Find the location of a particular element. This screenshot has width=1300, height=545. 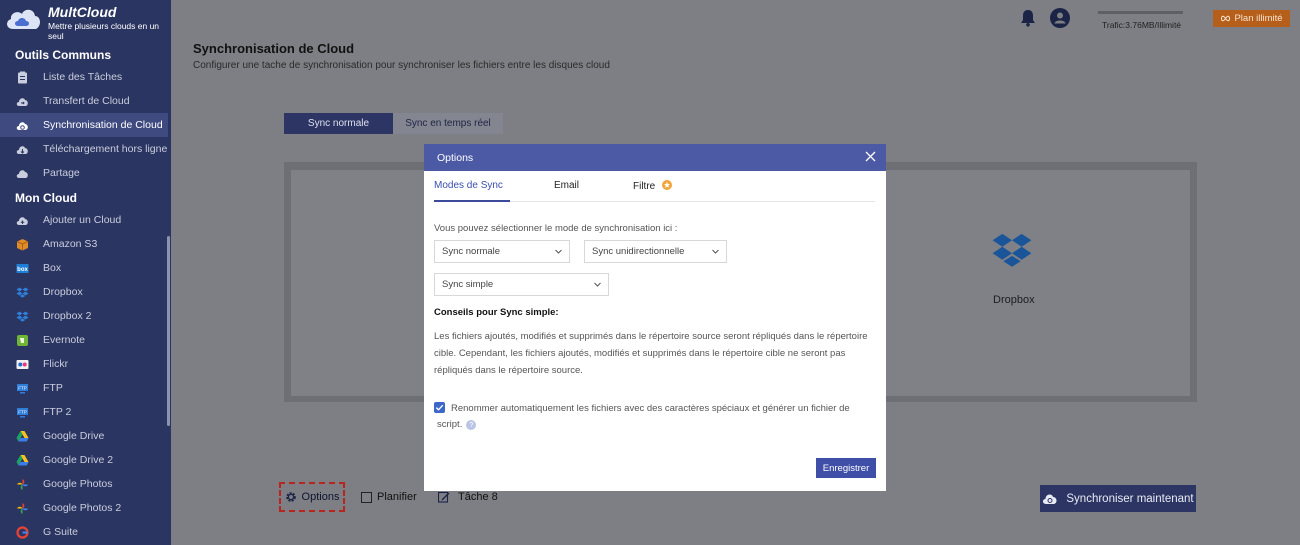

top-header: Trafic:3.76MB/Illimité Plan illimité is located at coordinates (735, 18).